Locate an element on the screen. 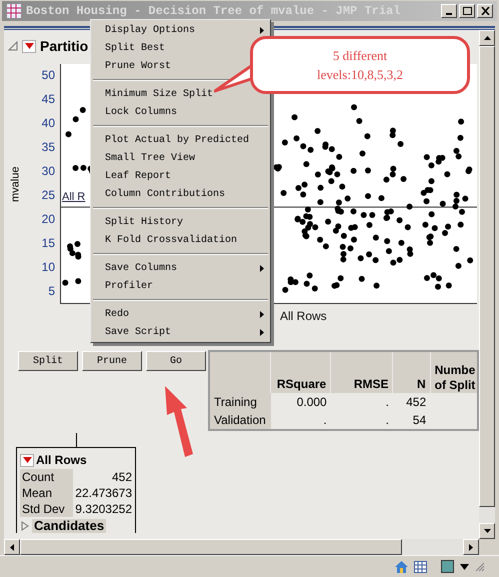  menu-item: K Fold Crossvalidation is located at coordinates (180, 240).